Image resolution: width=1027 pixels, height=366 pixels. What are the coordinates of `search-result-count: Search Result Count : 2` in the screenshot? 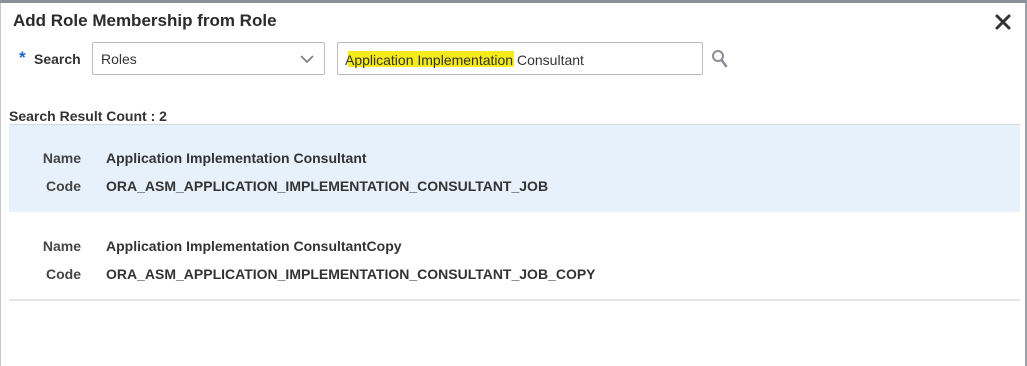 It's located at (88, 116).